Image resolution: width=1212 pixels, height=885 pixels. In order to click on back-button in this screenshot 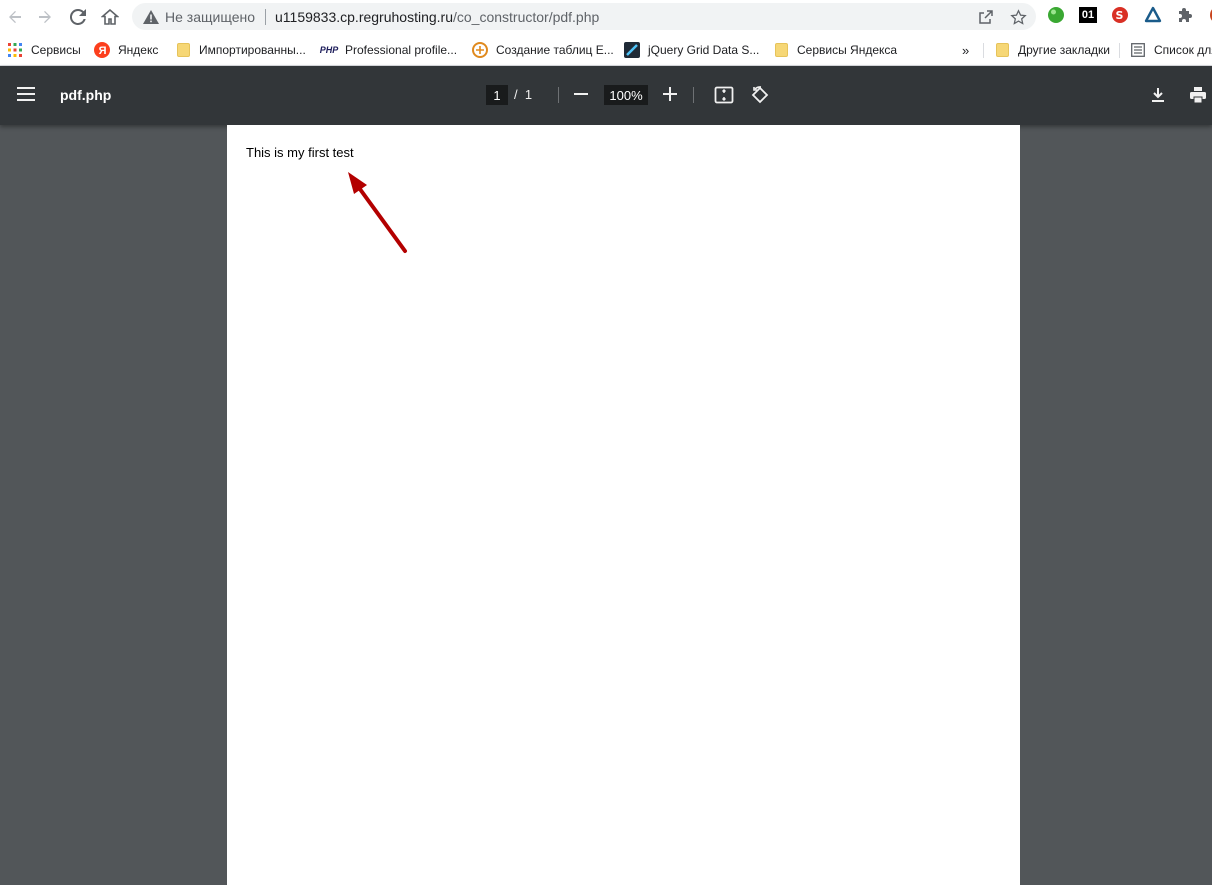, I will do `click(15, 17)`.